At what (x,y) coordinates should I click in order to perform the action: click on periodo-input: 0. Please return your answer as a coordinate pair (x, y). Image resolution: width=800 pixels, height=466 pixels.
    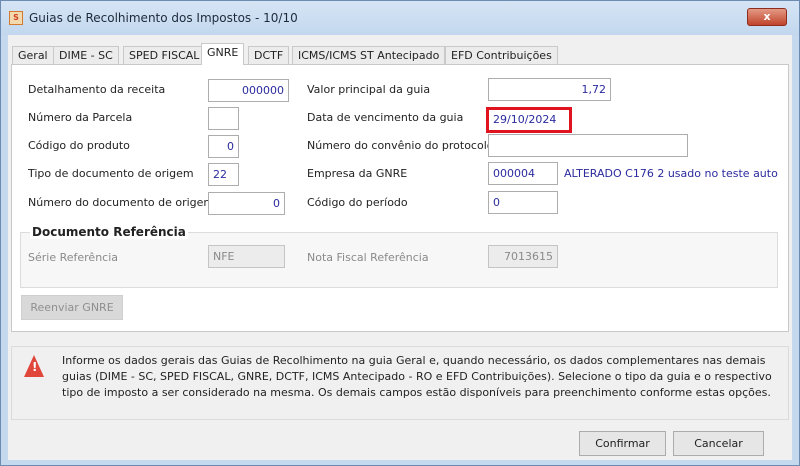
    Looking at the image, I should click on (523, 202).